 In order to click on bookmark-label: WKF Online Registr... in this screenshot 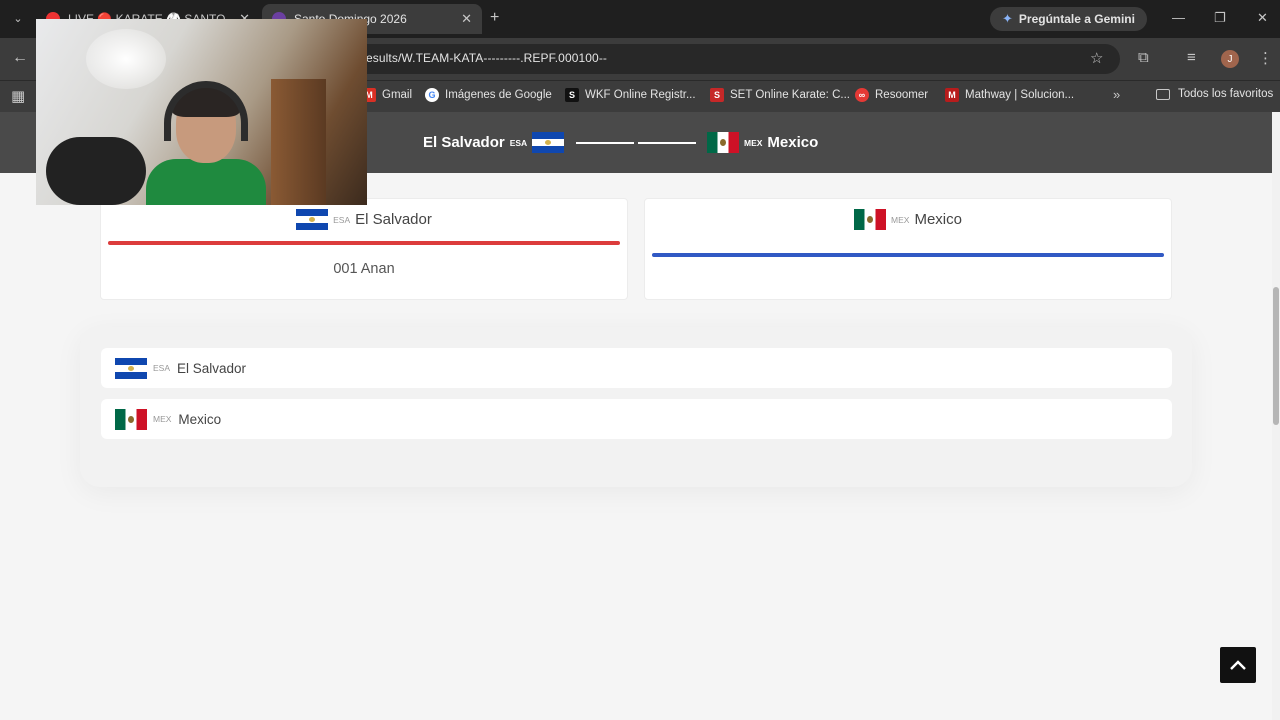, I will do `click(640, 95)`.